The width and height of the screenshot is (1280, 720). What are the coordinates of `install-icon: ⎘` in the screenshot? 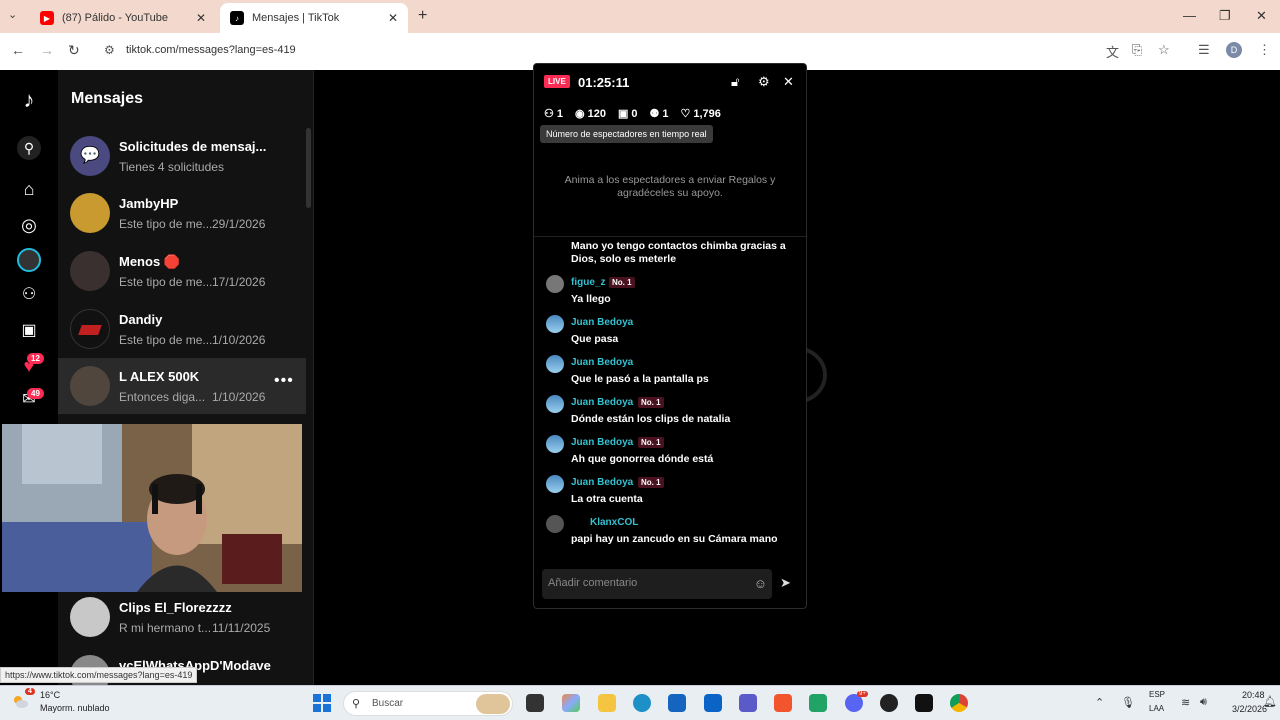 It's located at (1137, 50).